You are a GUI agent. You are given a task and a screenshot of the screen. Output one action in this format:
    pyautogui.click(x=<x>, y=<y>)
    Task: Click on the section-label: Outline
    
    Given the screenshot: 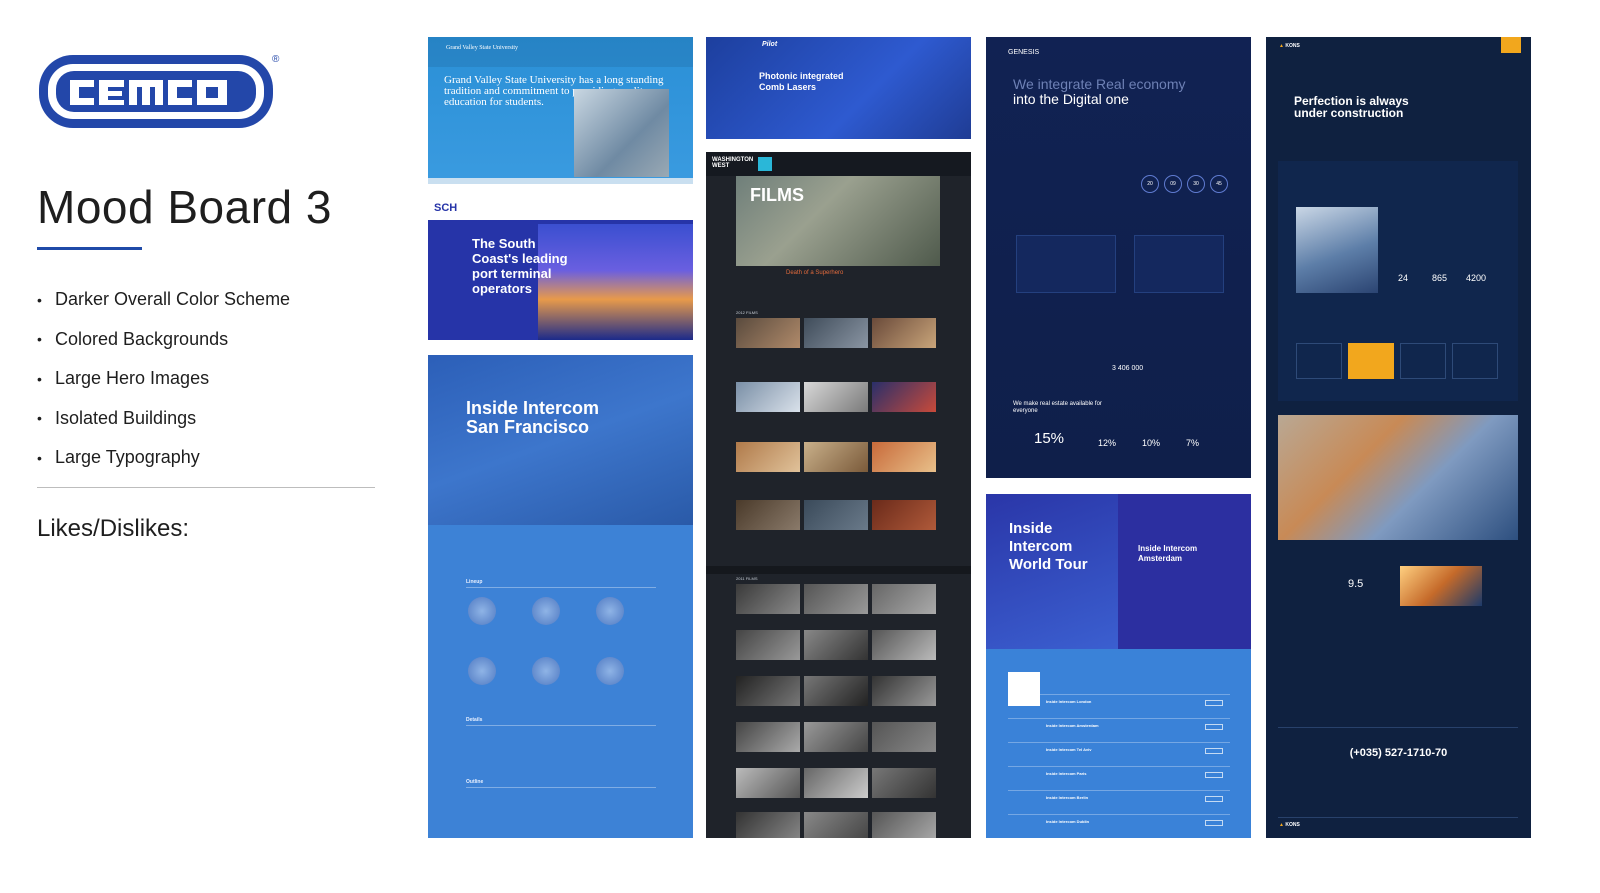 What is the action you would take?
    pyautogui.click(x=475, y=782)
    